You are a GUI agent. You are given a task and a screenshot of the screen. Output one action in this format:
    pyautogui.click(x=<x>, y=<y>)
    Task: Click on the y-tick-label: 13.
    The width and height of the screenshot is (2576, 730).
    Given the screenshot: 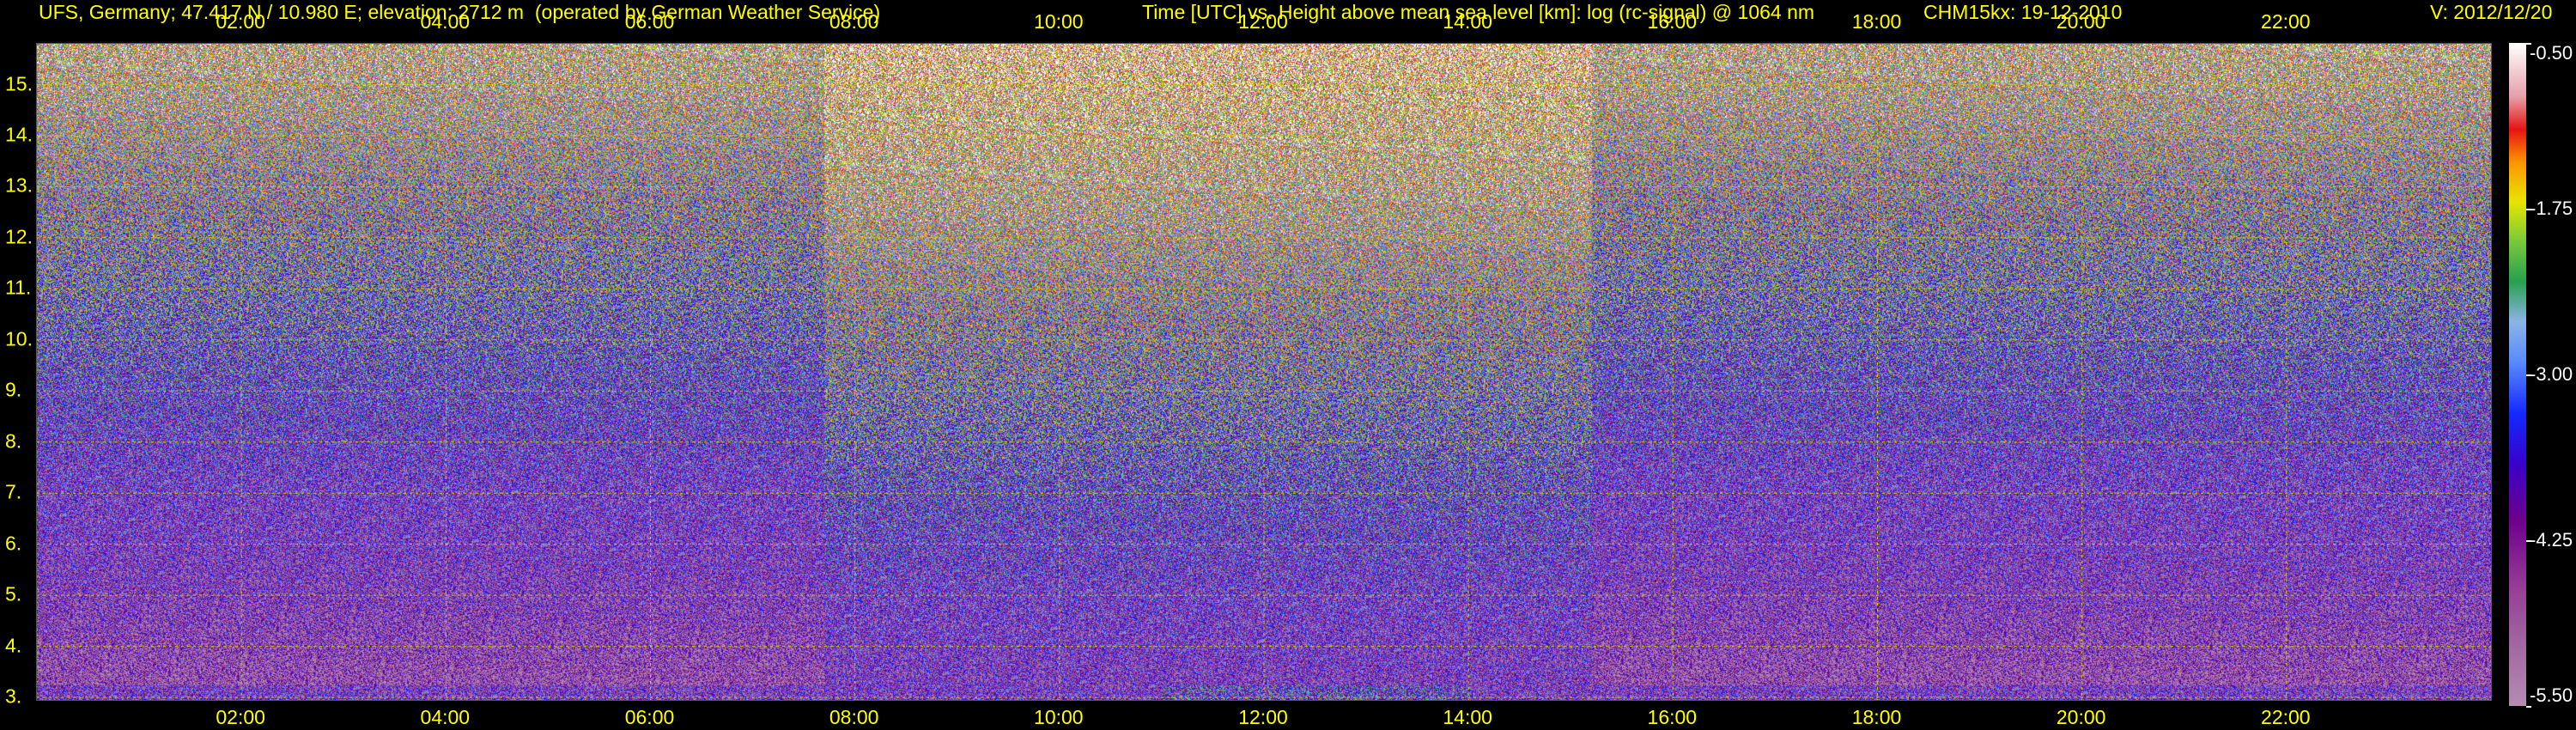 What is the action you would take?
    pyautogui.click(x=19, y=185)
    